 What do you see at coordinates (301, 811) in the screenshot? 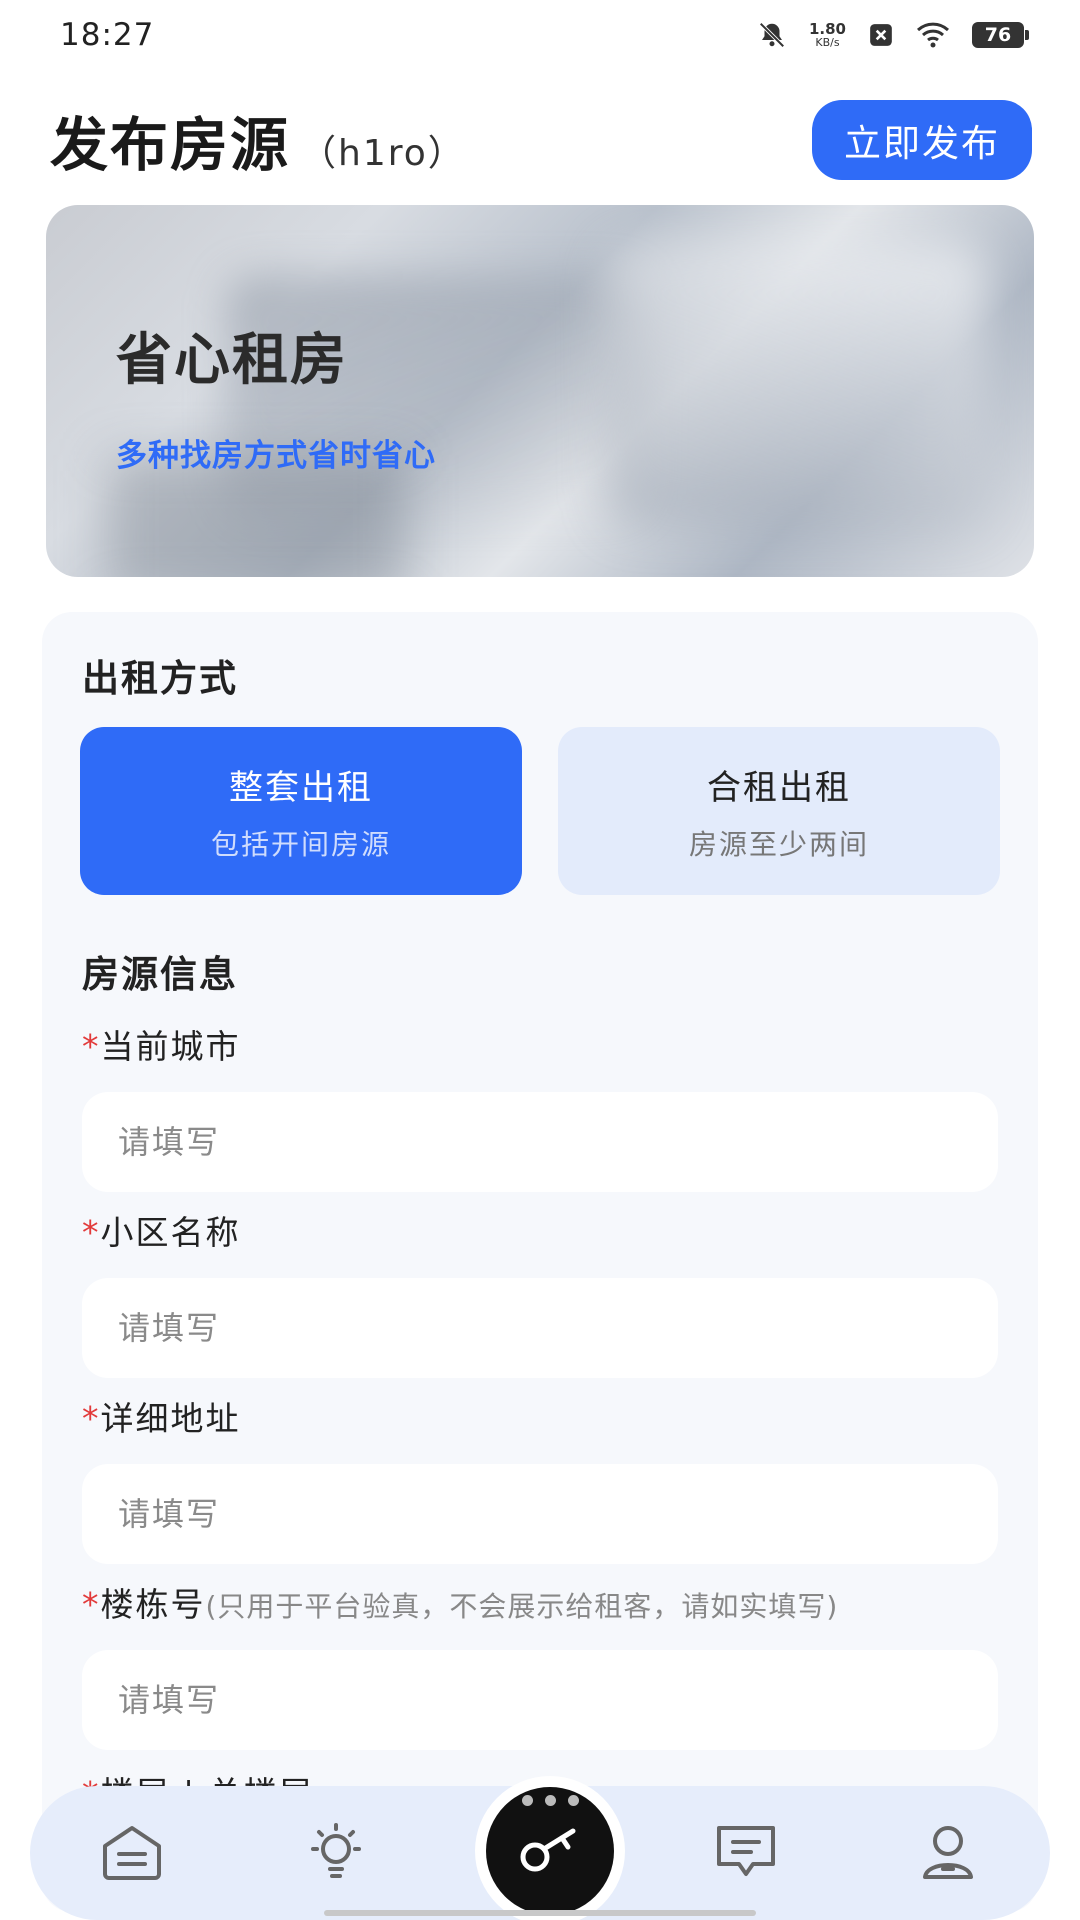
I see `rent-option-whole: 整套出租 包括开间房源` at bounding box center [301, 811].